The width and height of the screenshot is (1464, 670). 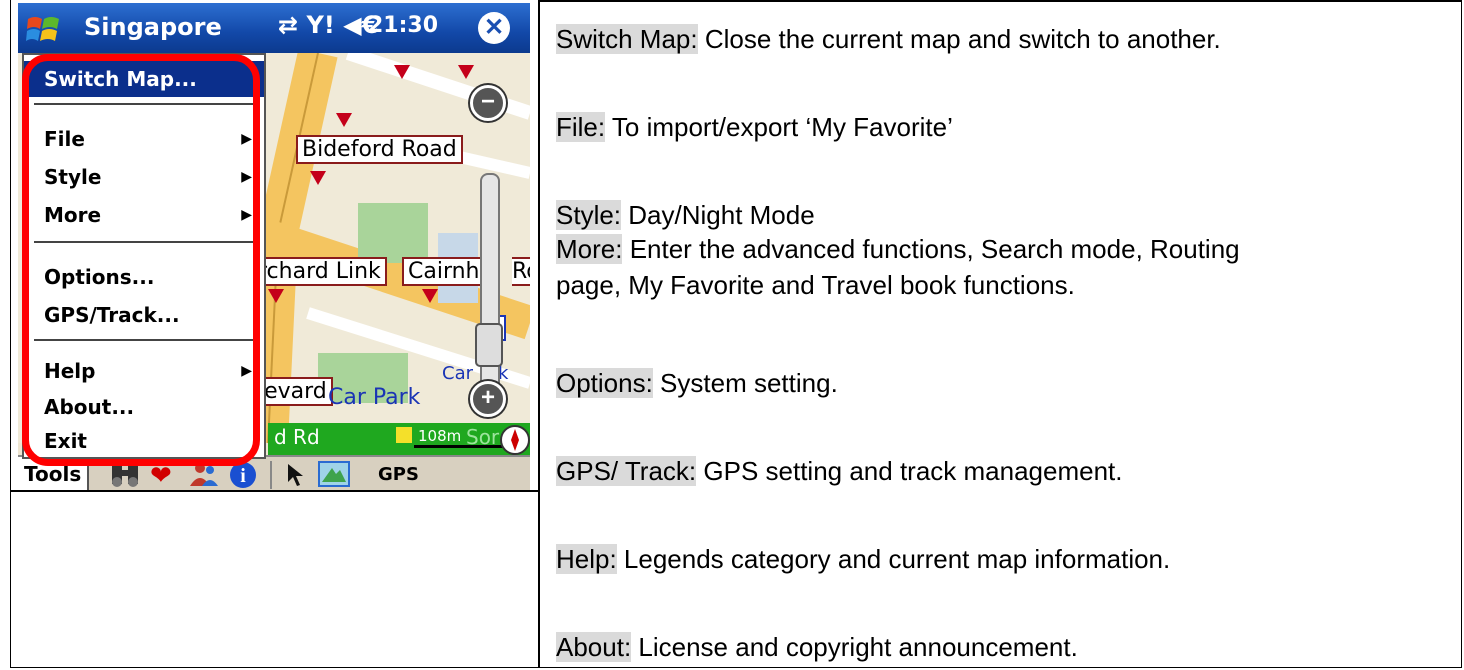 What do you see at coordinates (297, 437) in the screenshot?
I see `map-label: d Rd` at bounding box center [297, 437].